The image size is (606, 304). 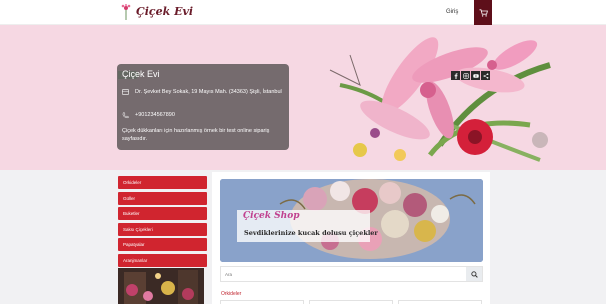 I want to click on top-navbar: Çiçek Evi Giriş, so click(x=303, y=12).